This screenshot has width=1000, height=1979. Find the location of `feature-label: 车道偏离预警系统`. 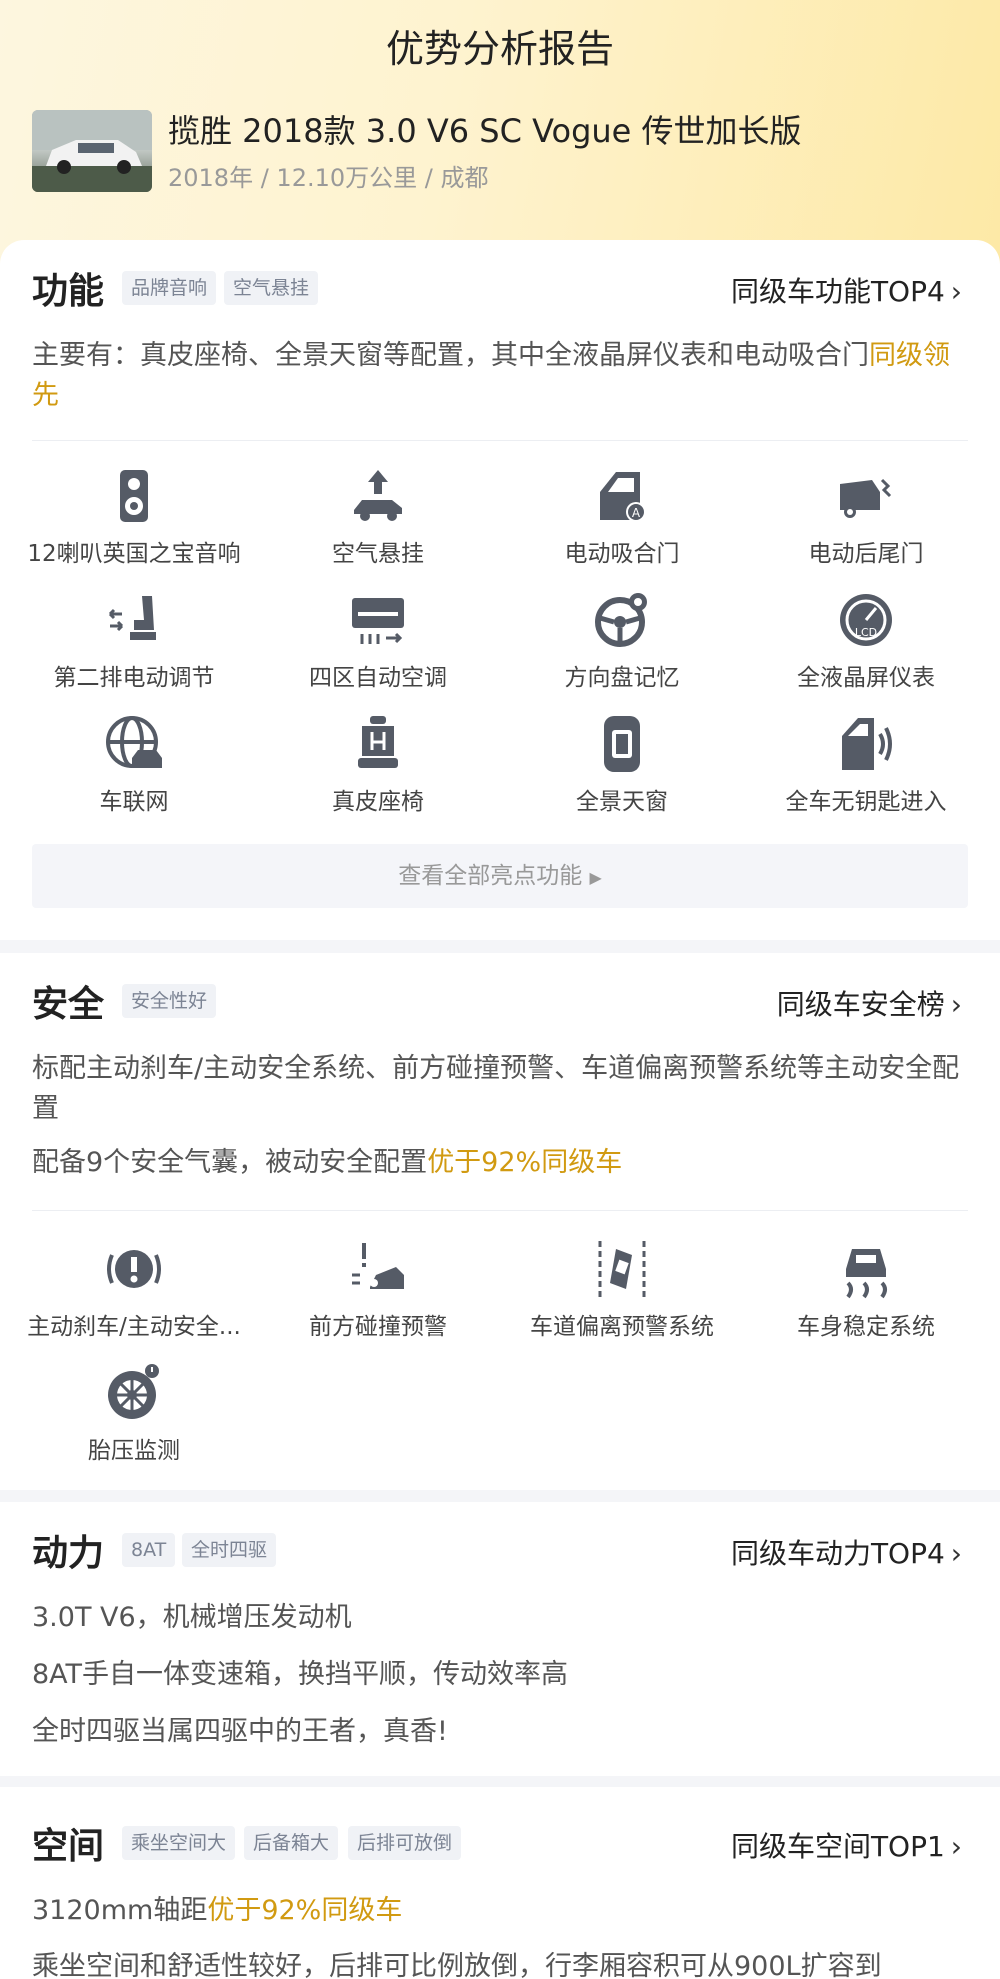

feature-label: 车道偏离预警系统 is located at coordinates (622, 1327).